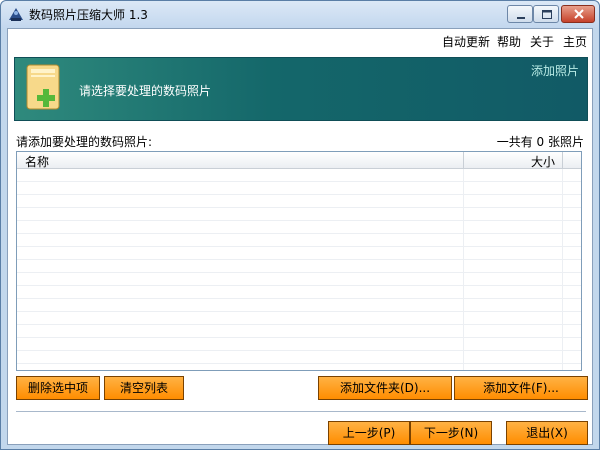 The image size is (600, 450). I want to click on title-bar: 数码照片压缩大师 1.3, so click(300, 14).